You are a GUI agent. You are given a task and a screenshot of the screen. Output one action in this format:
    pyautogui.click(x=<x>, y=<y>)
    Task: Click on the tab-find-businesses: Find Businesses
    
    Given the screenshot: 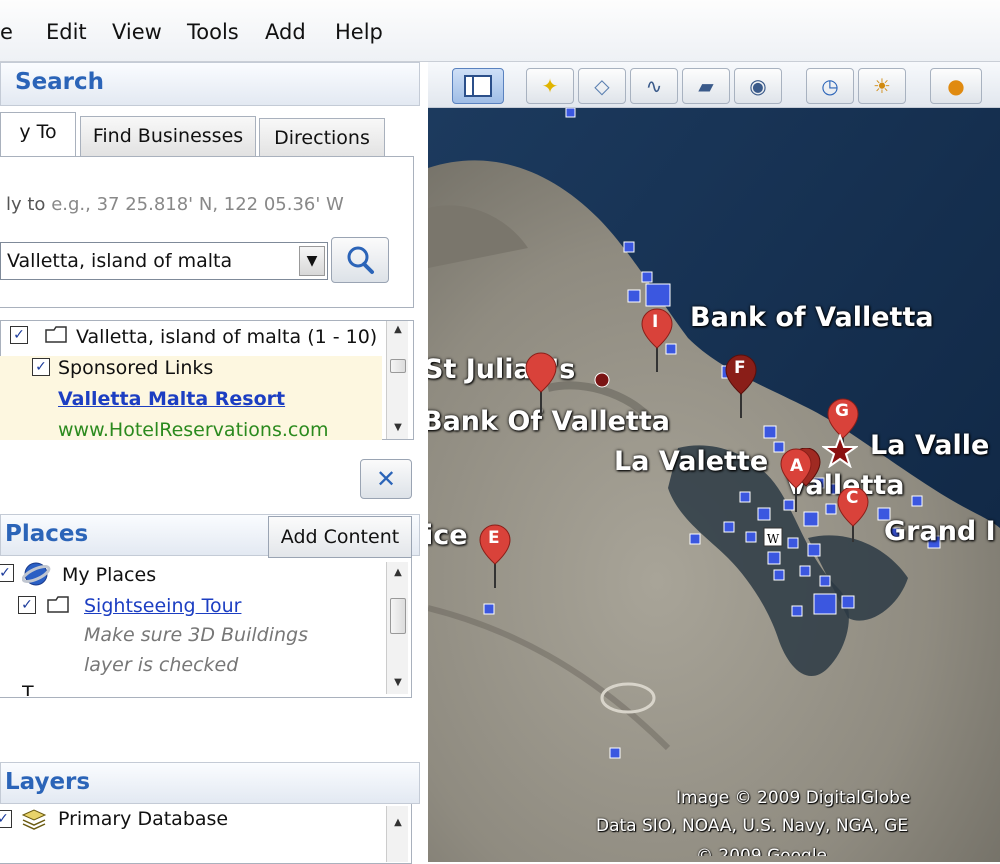 What is the action you would take?
    pyautogui.click(x=168, y=136)
    